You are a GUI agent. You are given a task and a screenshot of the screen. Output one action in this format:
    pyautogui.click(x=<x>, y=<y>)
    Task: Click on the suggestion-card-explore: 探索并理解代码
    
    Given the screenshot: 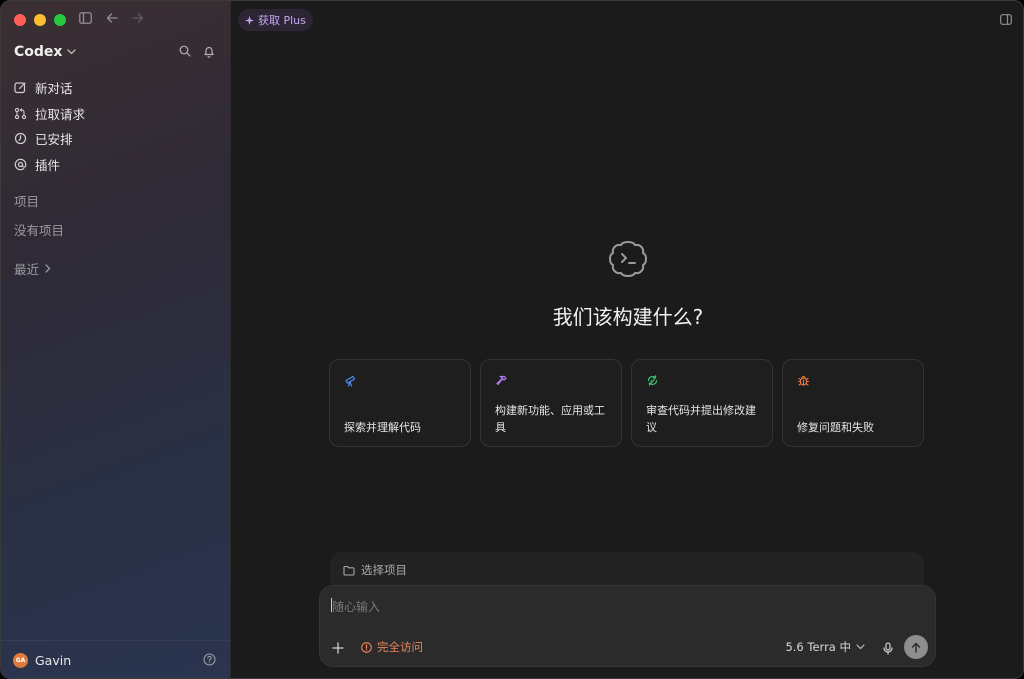 What is the action you would take?
    pyautogui.click(x=400, y=403)
    